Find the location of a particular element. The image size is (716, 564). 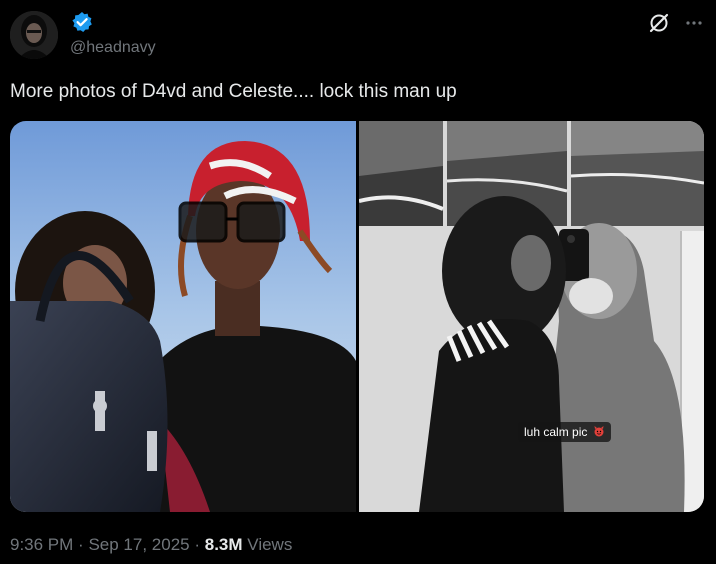

devil-emoji-icon is located at coordinates (599, 433).